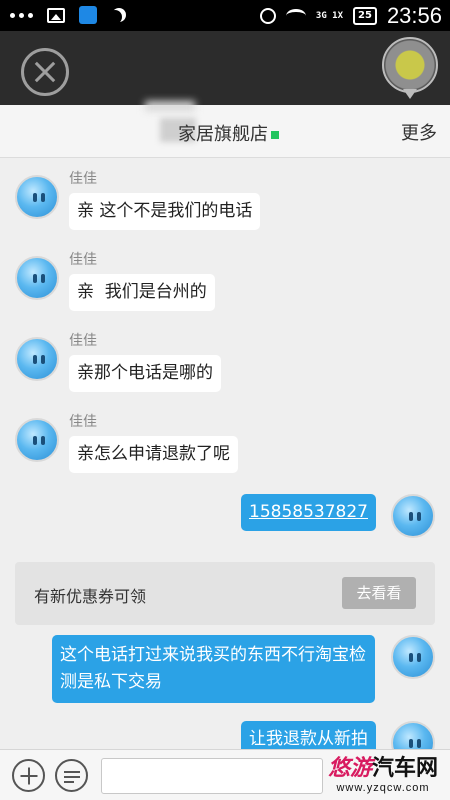 The width and height of the screenshot is (450, 800). I want to click on view-coupon-button: 去看看, so click(379, 593).